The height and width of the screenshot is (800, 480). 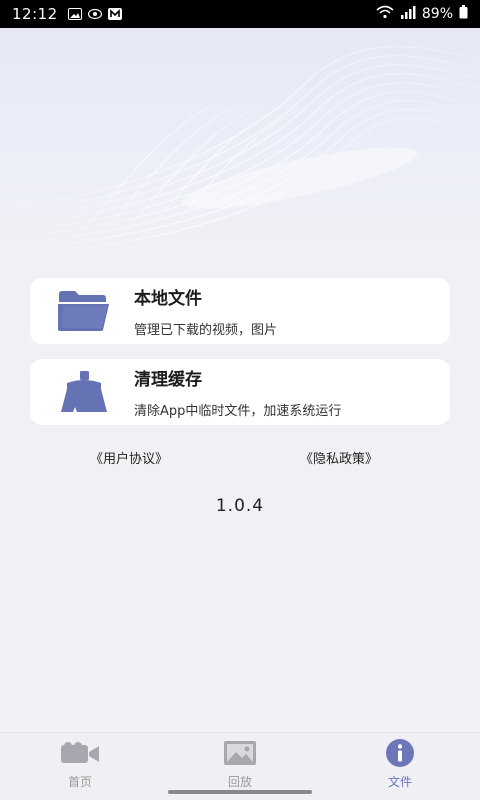 I want to click on clear-cache-card: 清理缓存 清除App中临时文件，加速系统运行, so click(x=240, y=392).